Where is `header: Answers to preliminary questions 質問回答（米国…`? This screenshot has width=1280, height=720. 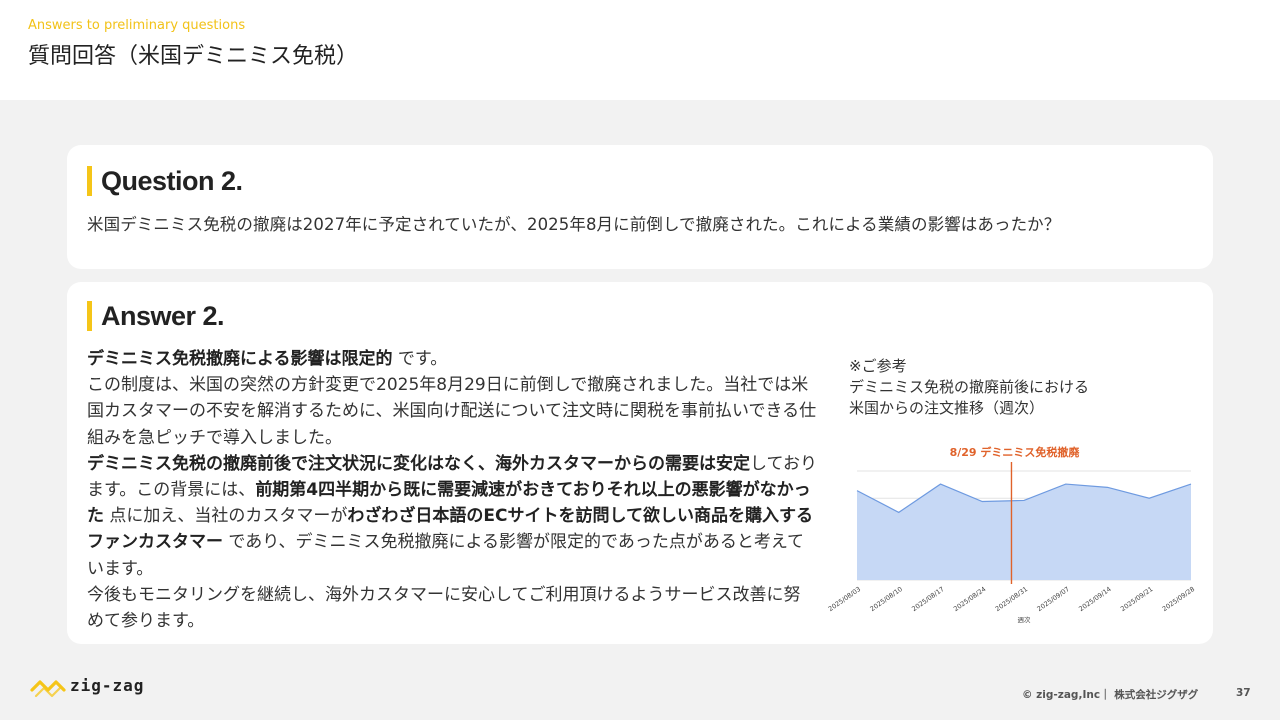 header: Answers to preliminary questions 質問回答（米国… is located at coordinates (640, 50).